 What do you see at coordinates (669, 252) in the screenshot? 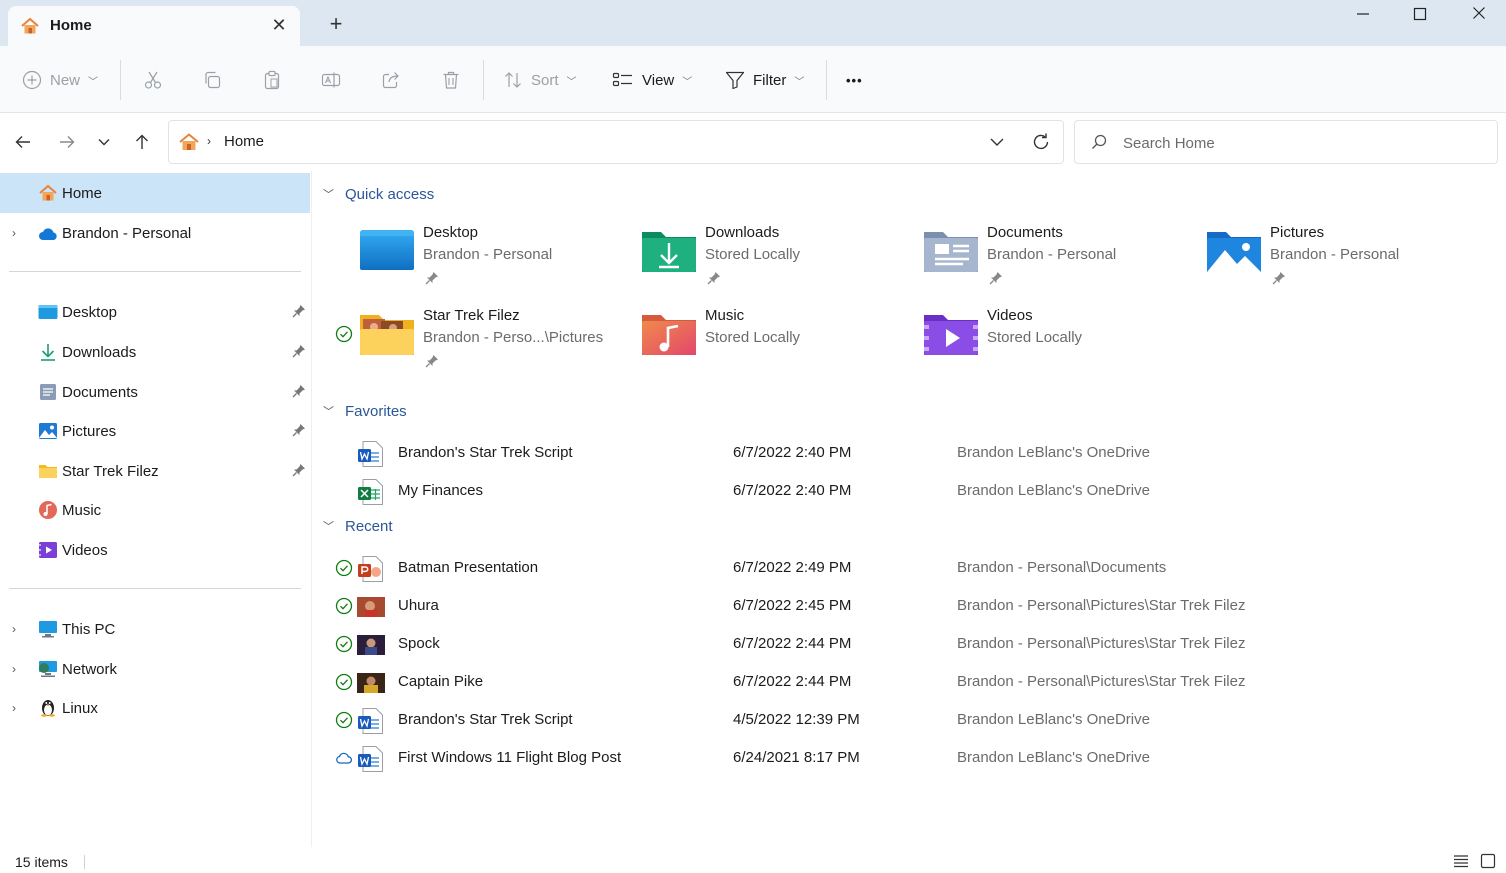
I see `downloads-folder-icon` at bounding box center [669, 252].